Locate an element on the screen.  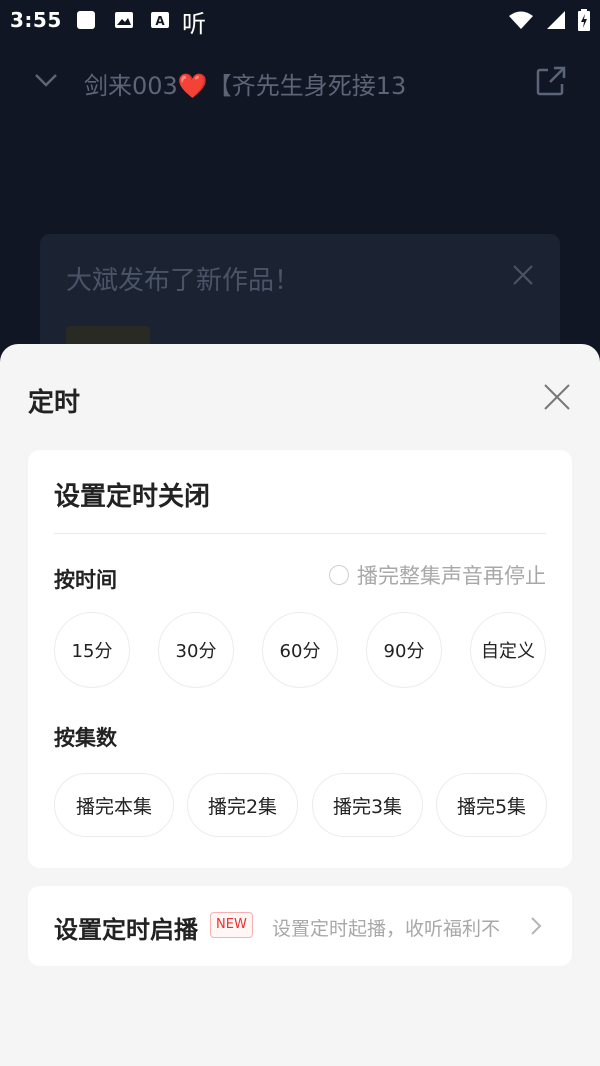
episode-option-3: 播完3集 is located at coordinates (367, 805).